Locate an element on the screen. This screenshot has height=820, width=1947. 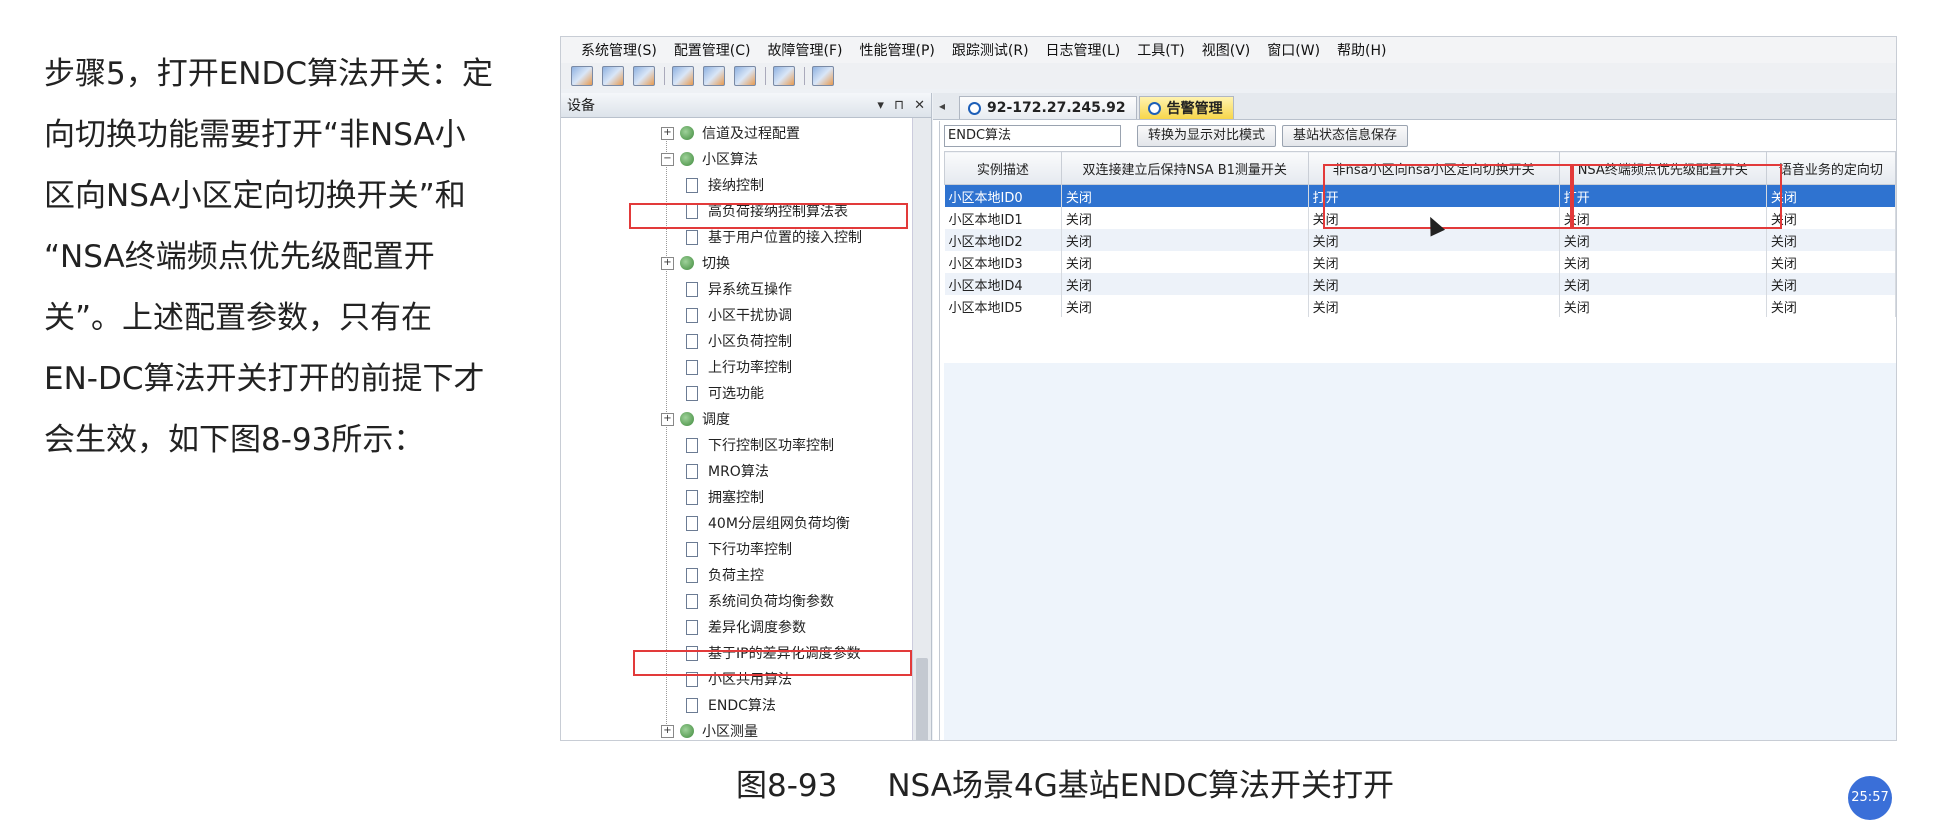
list-icon is located at coordinates (714, 76).